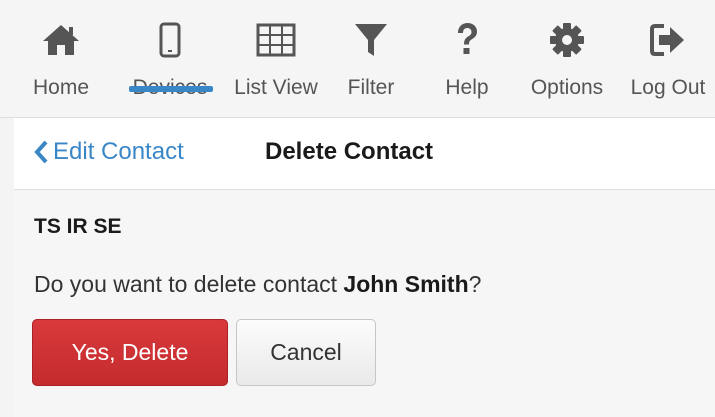  Describe the element at coordinates (189, 284) in the screenshot. I see `confirmation-text-prefix: Do you want to delete contact` at that location.